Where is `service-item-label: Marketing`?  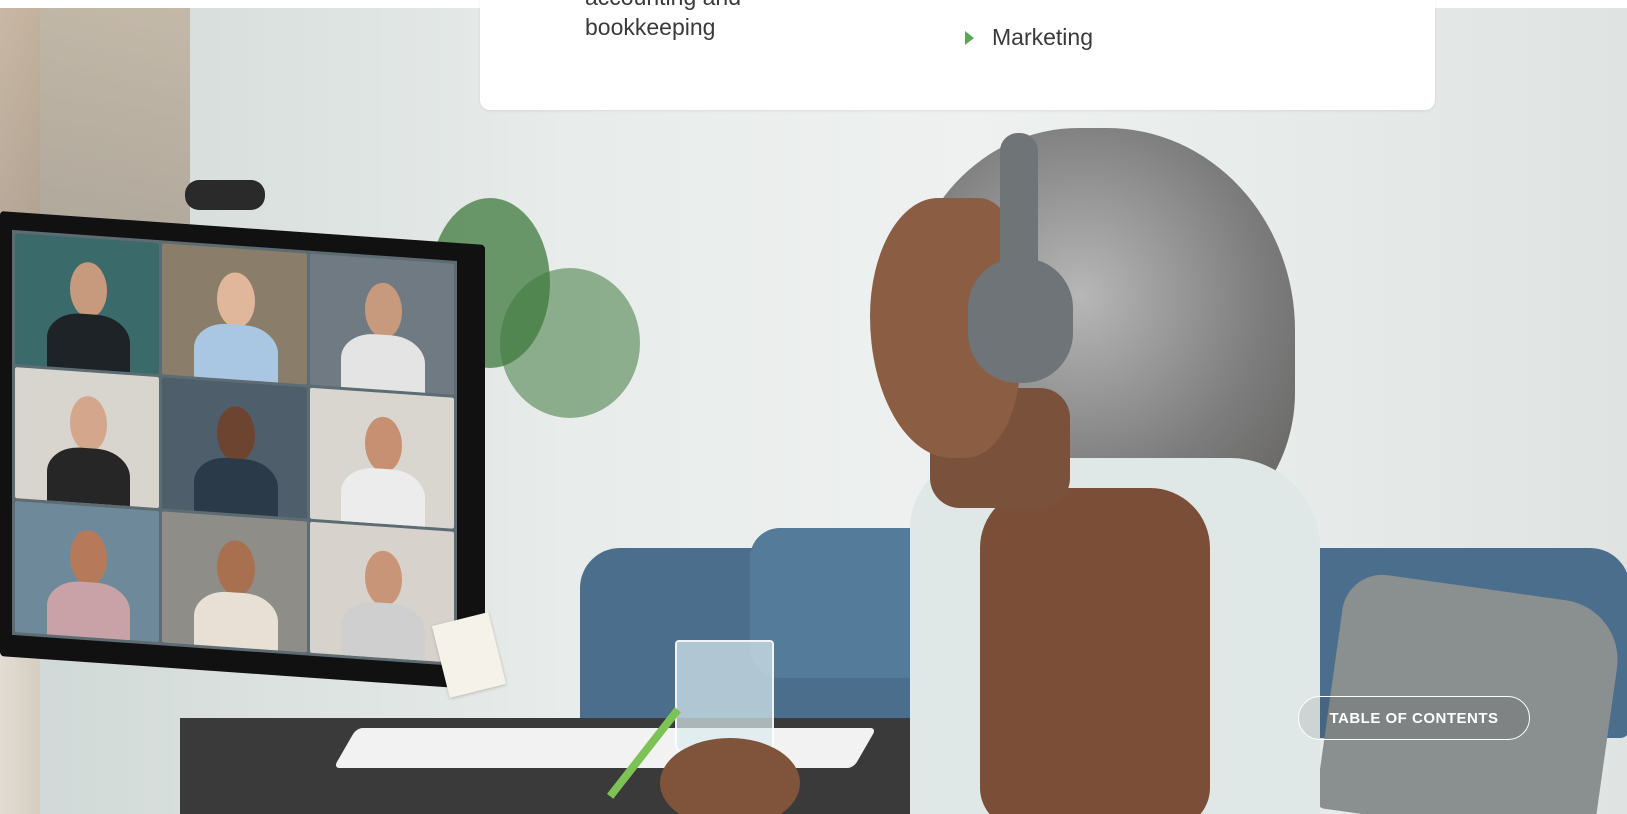
service-item-label: Marketing is located at coordinates (1042, 37).